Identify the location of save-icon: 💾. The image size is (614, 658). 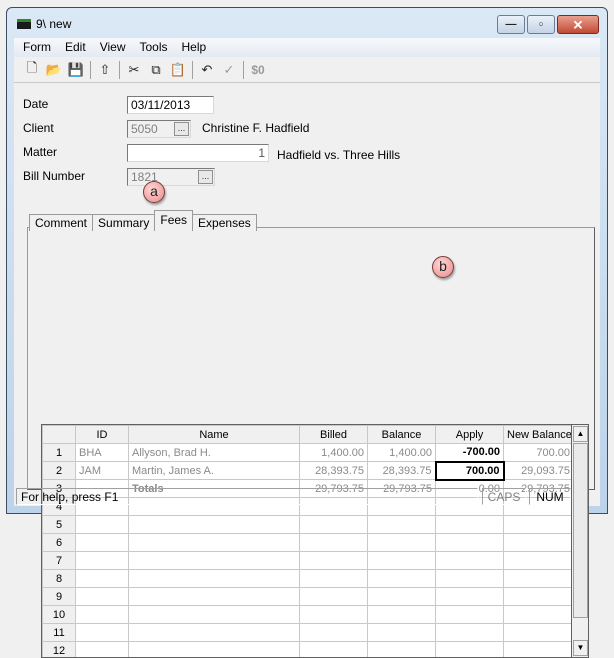
(76, 70).